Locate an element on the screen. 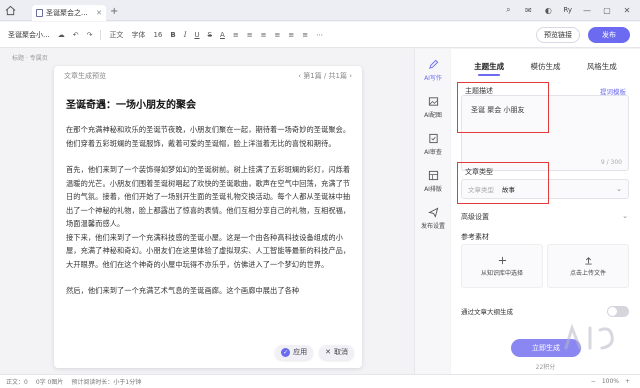 This screenshot has height=388, width=640. tab-imitation-generation: 模仿生成 is located at coordinates (545, 66).